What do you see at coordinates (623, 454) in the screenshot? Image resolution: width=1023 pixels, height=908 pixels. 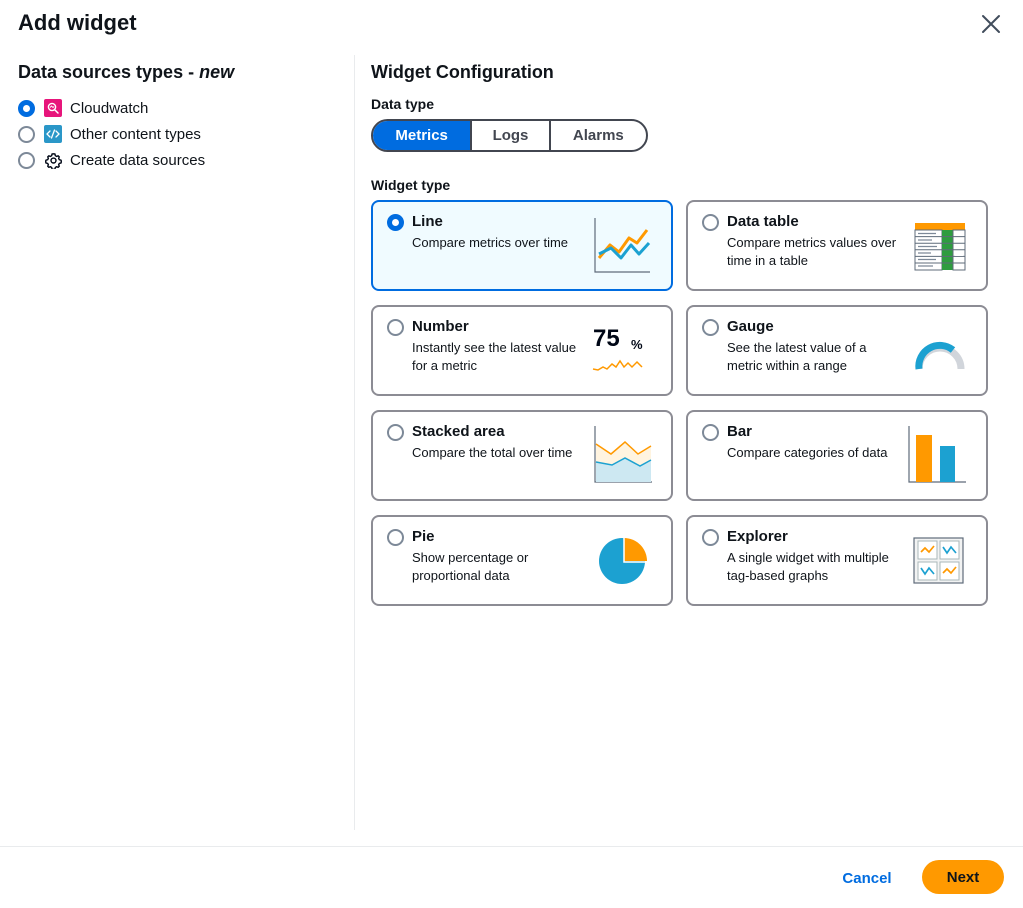 I see `stacked-area-icon` at bounding box center [623, 454].